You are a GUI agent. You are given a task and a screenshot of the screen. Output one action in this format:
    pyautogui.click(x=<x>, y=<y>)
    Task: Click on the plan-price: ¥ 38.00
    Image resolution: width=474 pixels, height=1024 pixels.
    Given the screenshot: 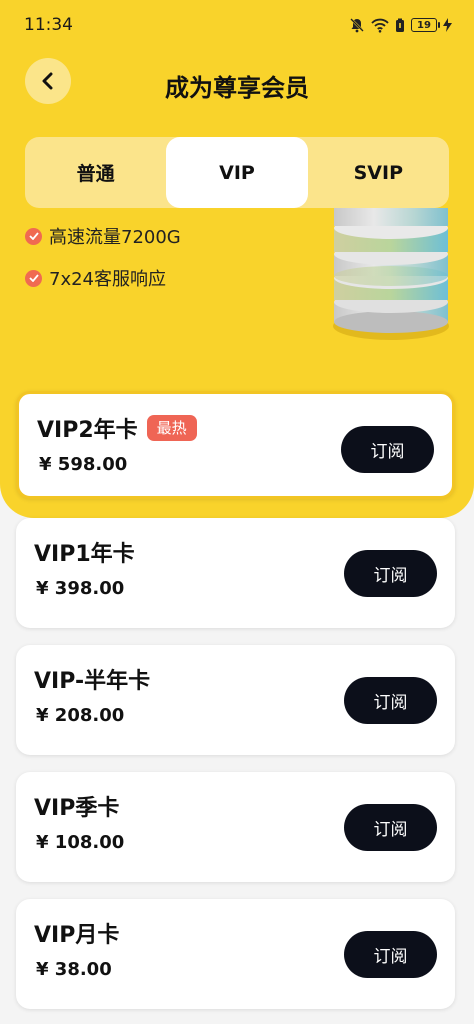 What is the action you would take?
    pyautogui.click(x=74, y=969)
    